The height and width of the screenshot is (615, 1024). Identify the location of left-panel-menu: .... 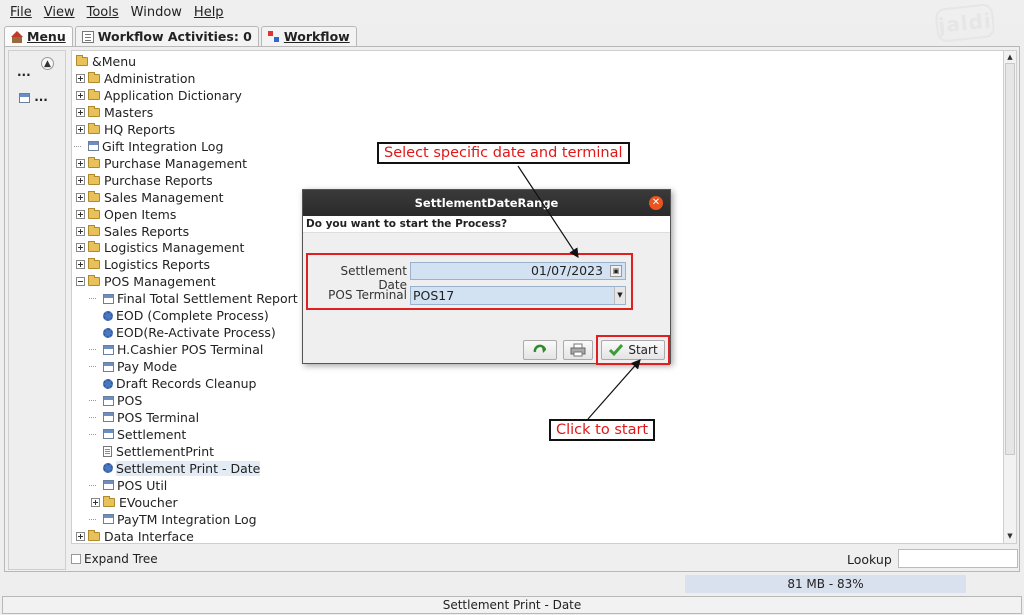
(24, 72).